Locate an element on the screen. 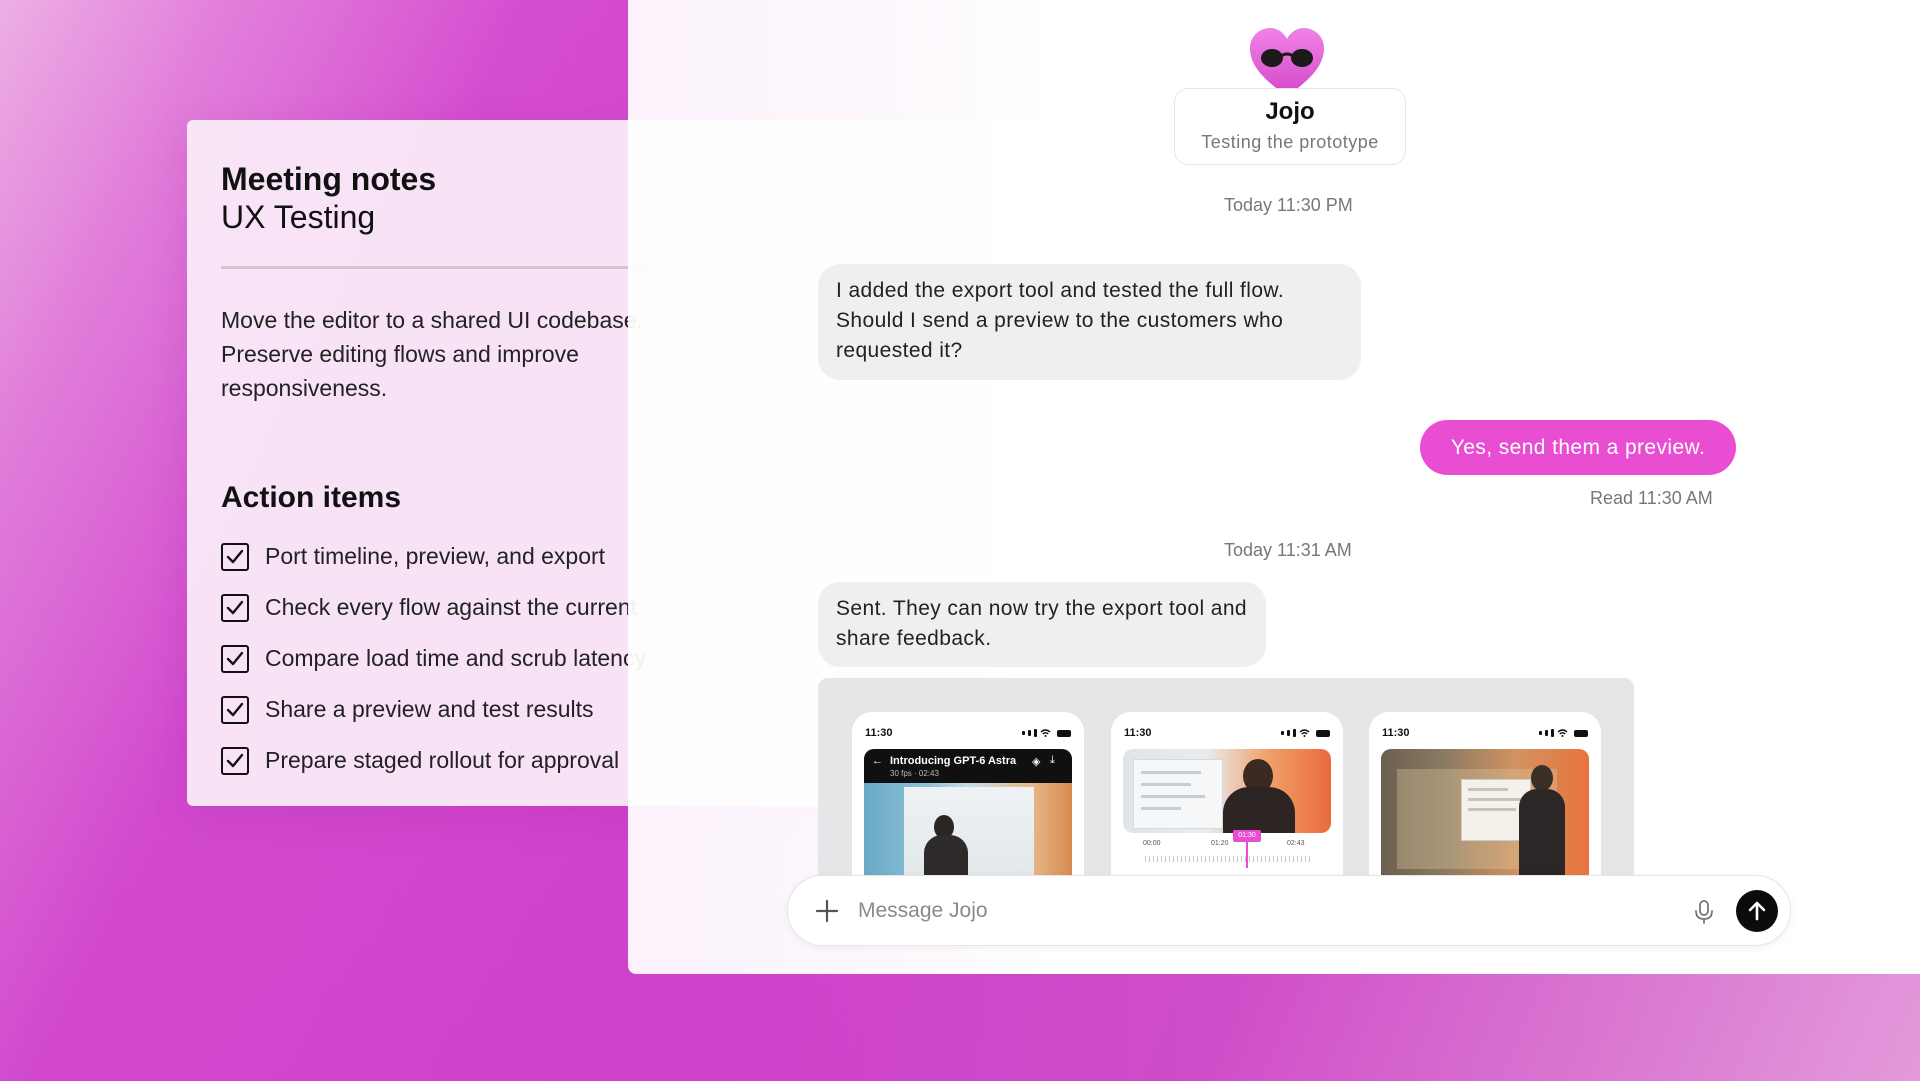 The height and width of the screenshot is (1081, 1920). contact-status: Testing the prototype is located at coordinates (1290, 142).